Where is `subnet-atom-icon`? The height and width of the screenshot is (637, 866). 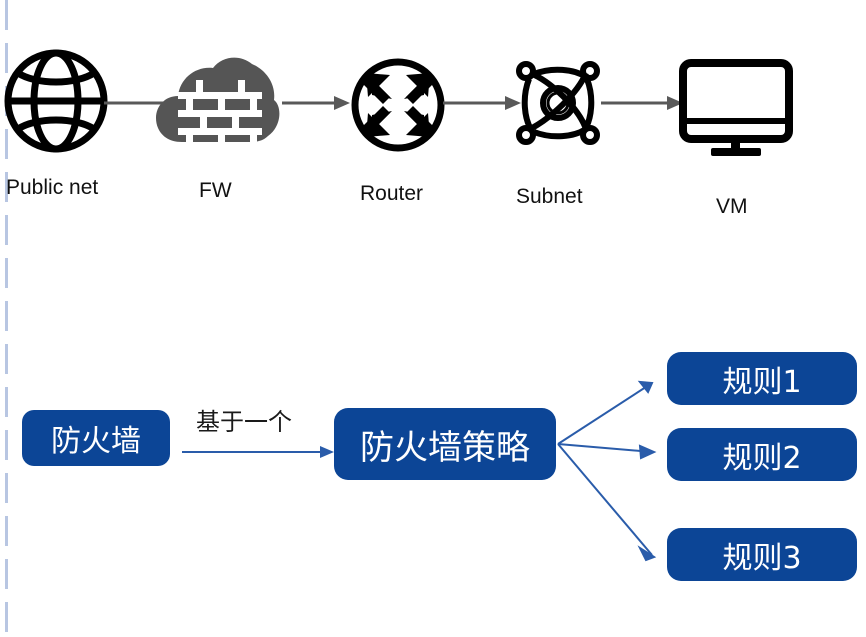
subnet-atom-icon is located at coordinates (558, 103).